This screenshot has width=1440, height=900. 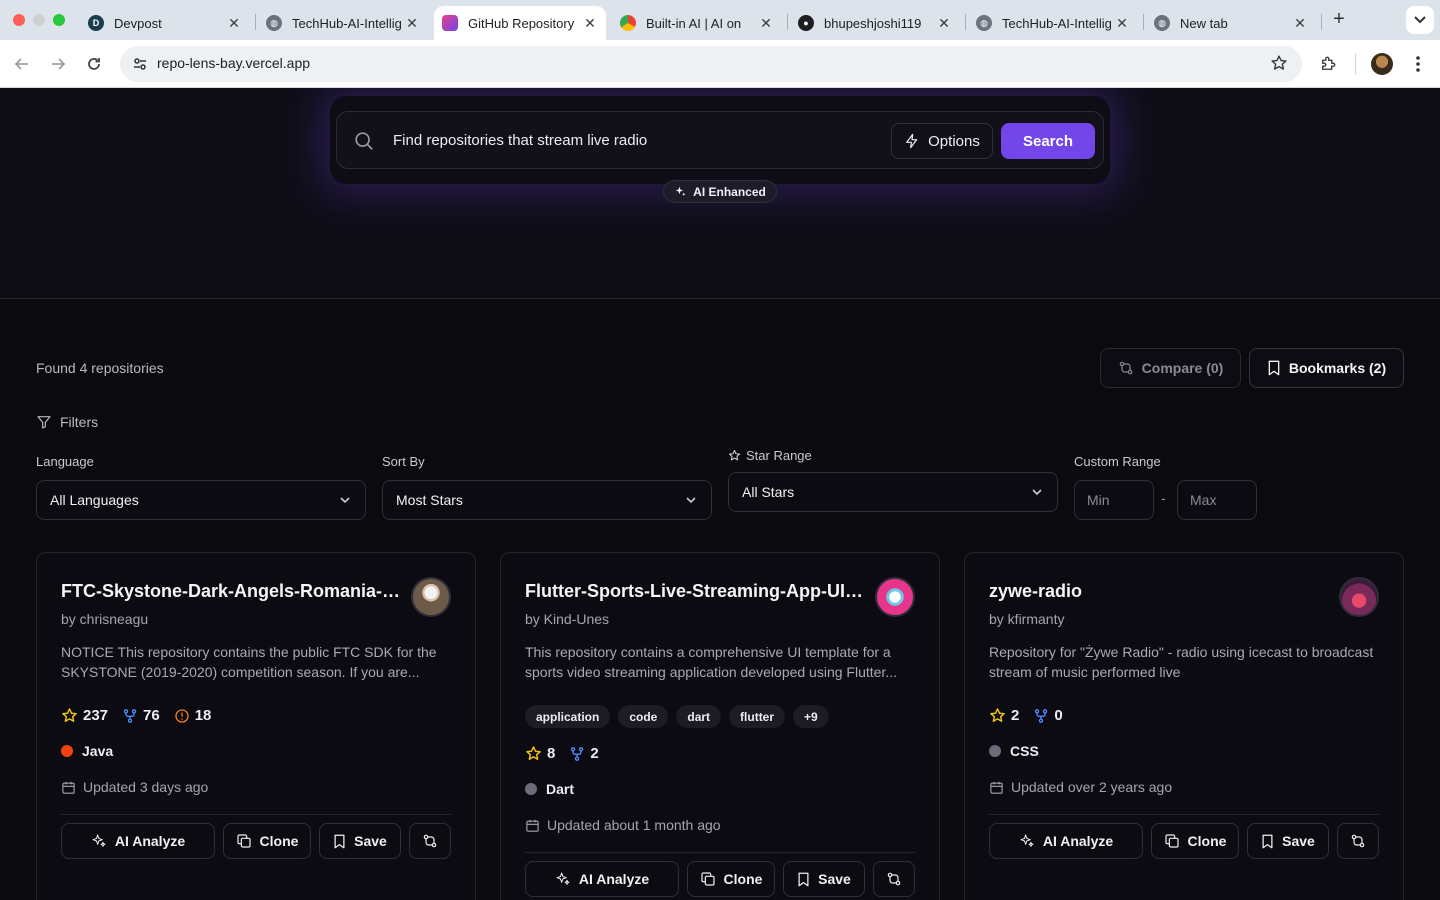 What do you see at coordinates (201, 500) in the screenshot?
I see `language-select: All Languages` at bounding box center [201, 500].